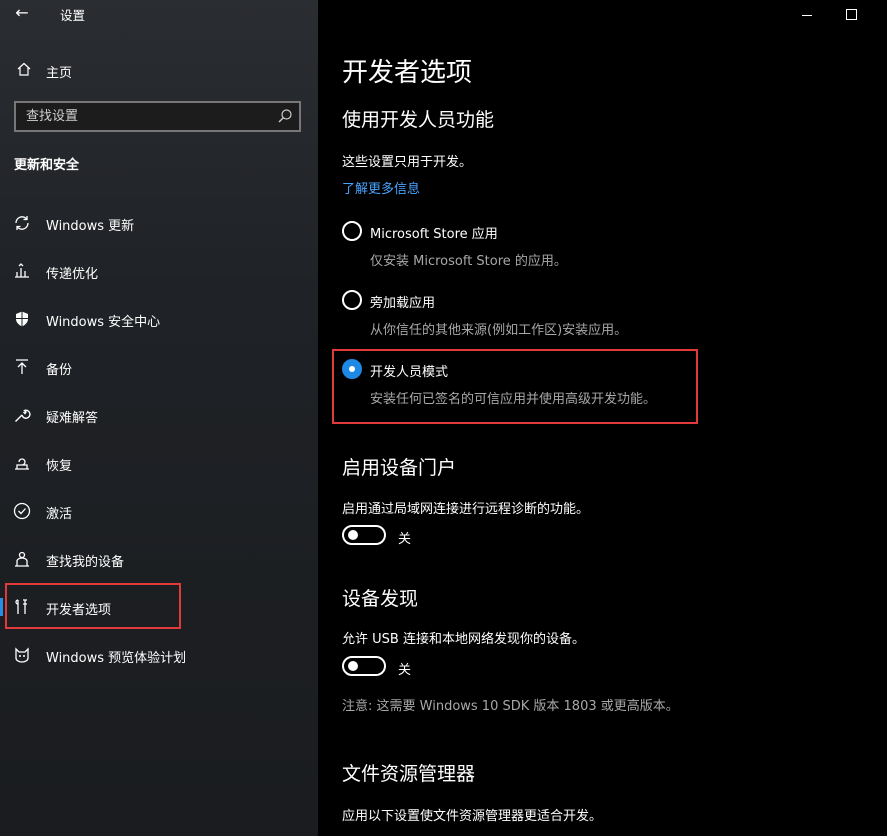  I want to click on backup-arrow-icon, so click(22, 366).